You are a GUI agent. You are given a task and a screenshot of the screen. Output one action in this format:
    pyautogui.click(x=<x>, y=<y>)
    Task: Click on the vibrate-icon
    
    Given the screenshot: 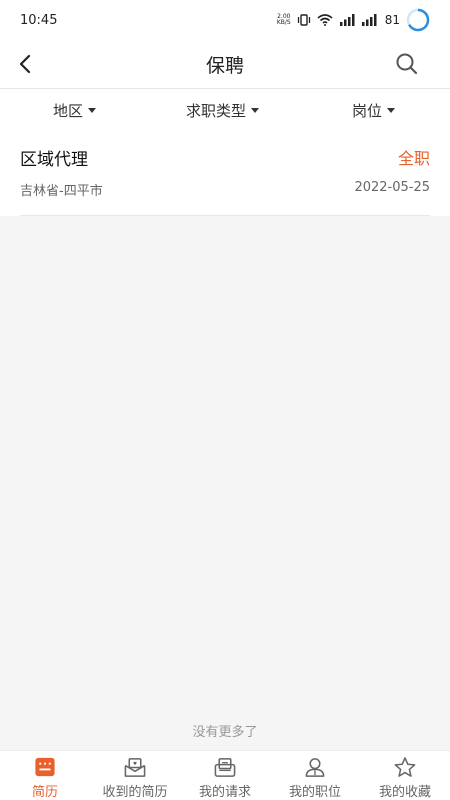 What is the action you would take?
    pyautogui.click(x=303, y=20)
    